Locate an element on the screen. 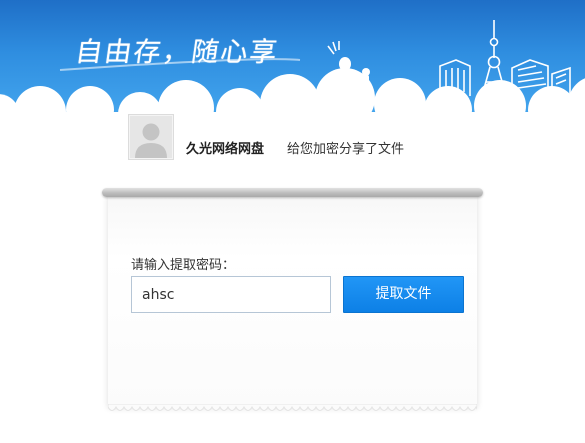 The height and width of the screenshot is (443, 585). avatar is located at coordinates (151, 137).